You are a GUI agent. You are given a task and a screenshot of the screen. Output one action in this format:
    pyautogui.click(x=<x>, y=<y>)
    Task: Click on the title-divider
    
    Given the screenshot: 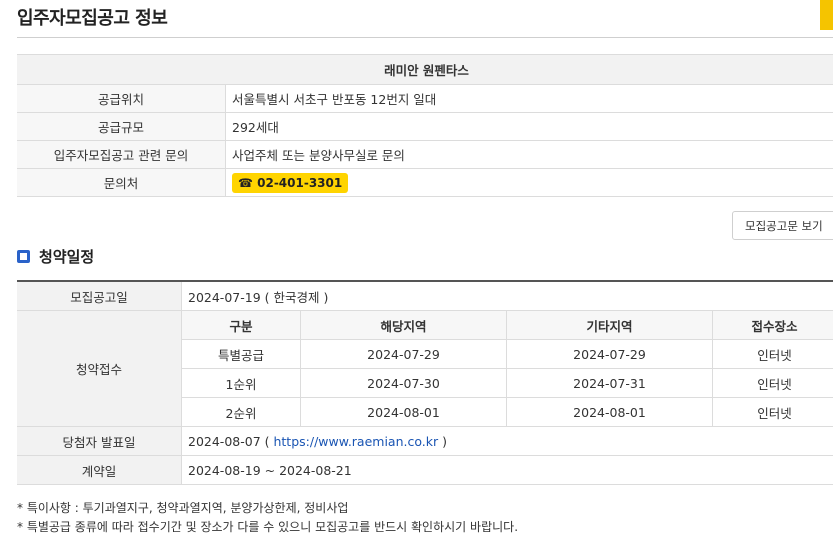 What is the action you would take?
    pyautogui.click(x=425, y=37)
    